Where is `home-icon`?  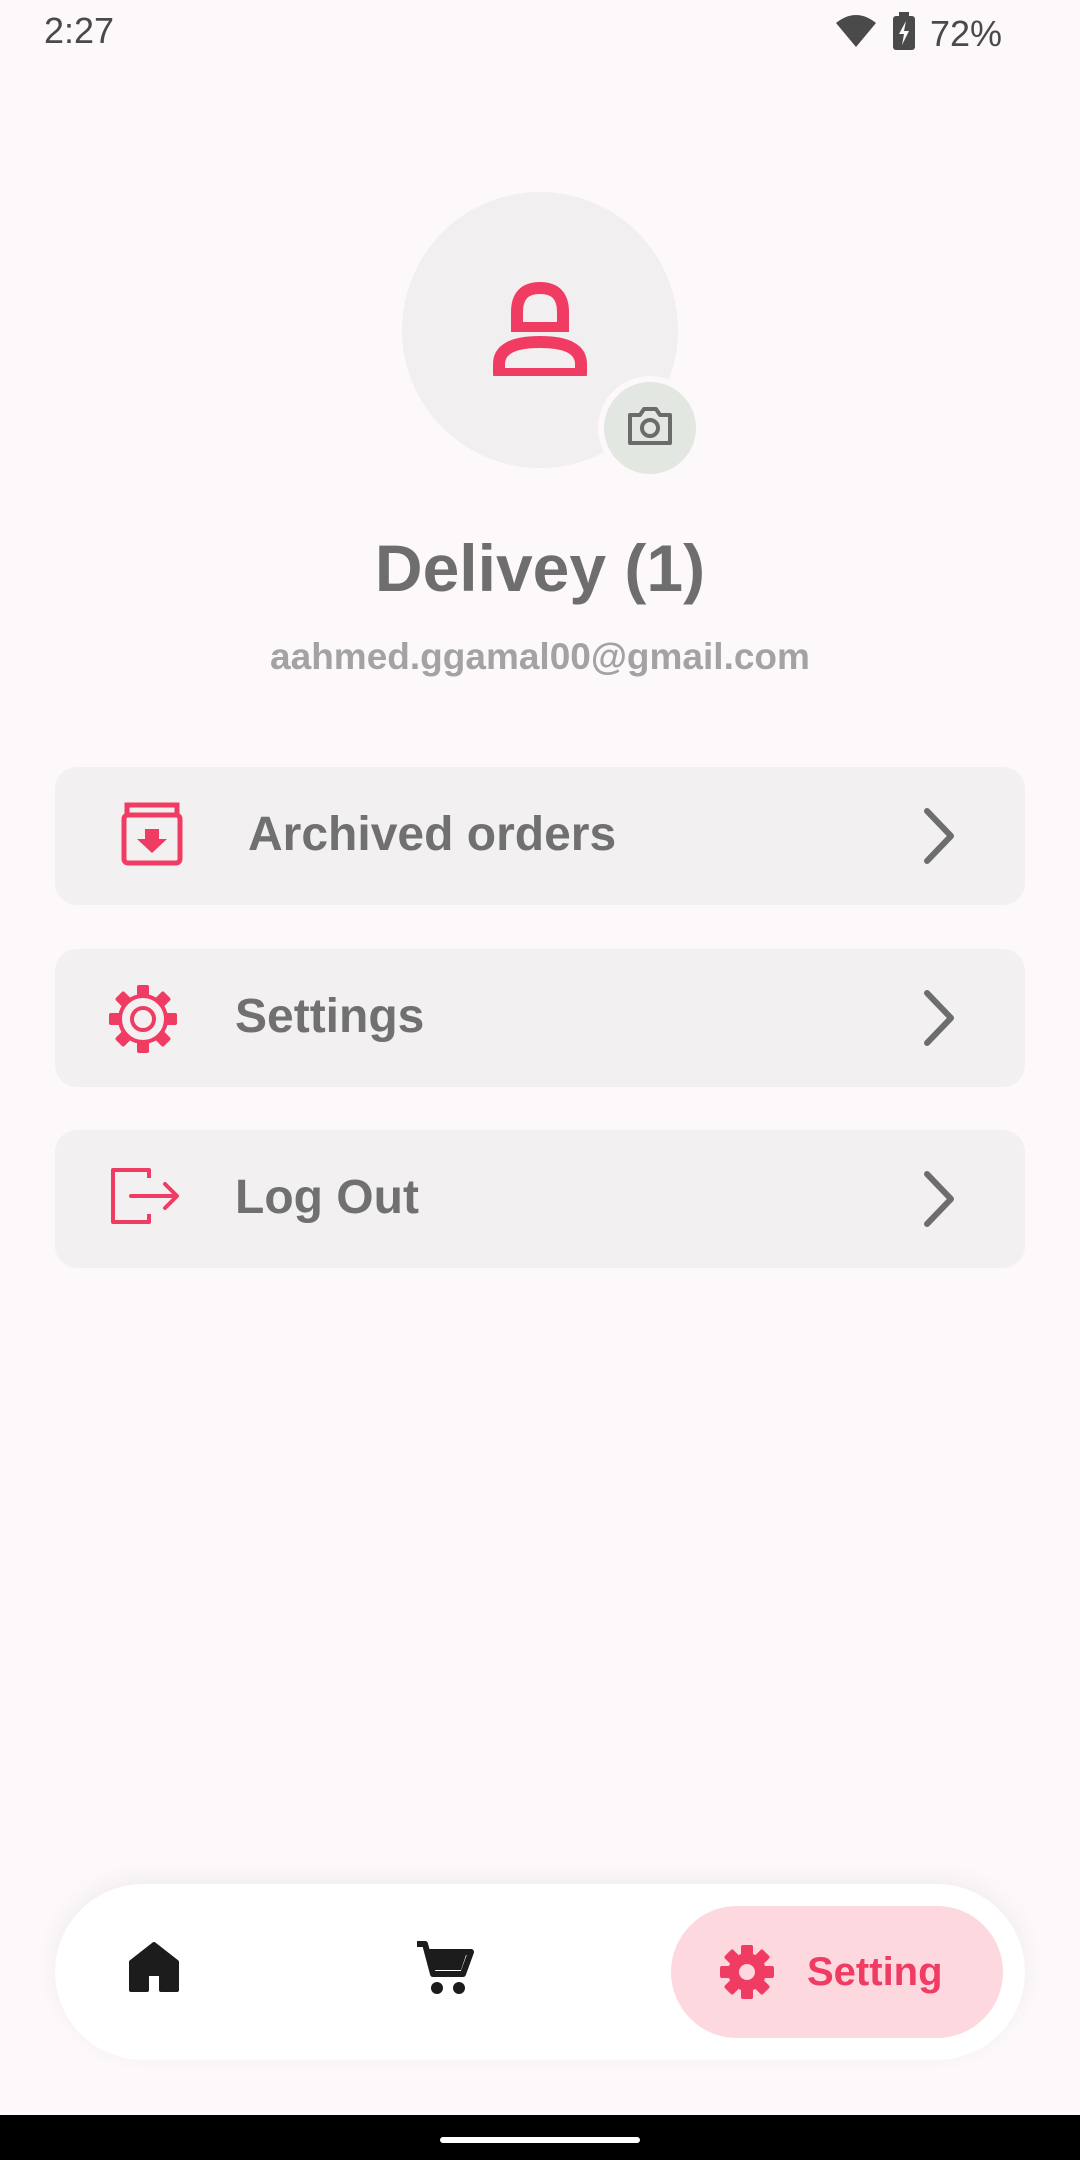
home-icon is located at coordinates (154, 1969).